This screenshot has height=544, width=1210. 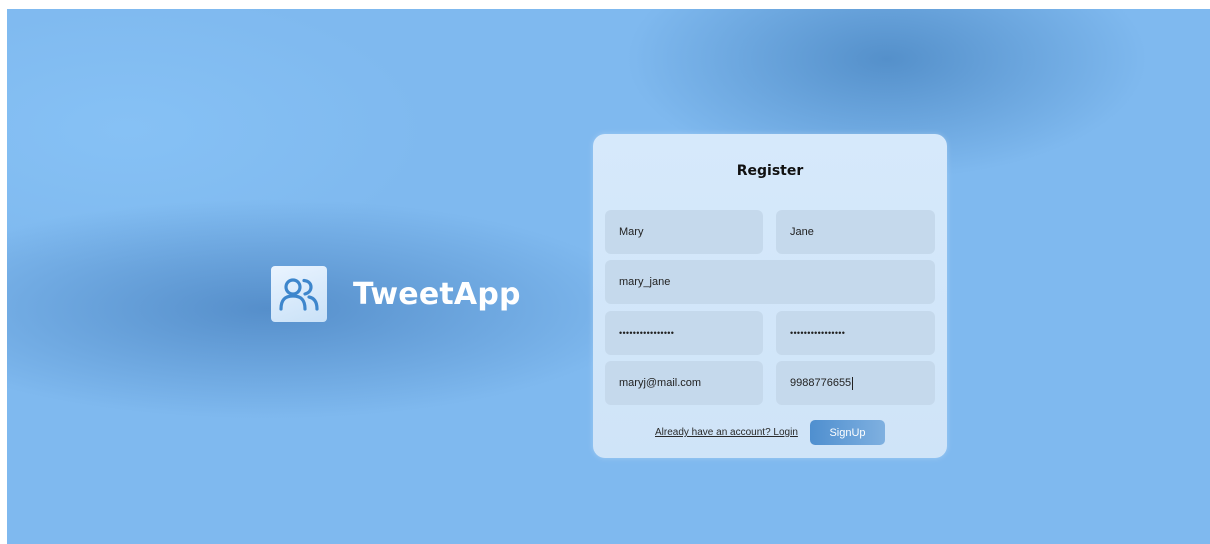 I want to click on signup-button: SignUp, so click(x=847, y=432).